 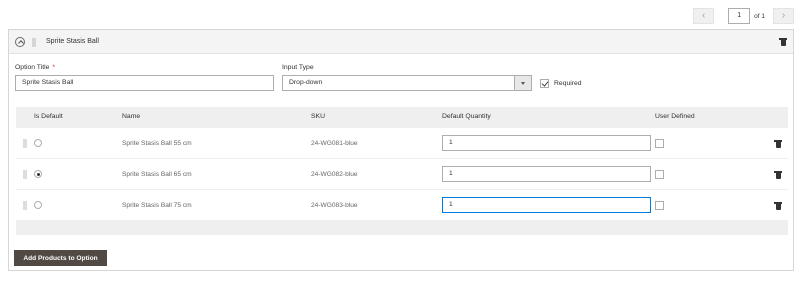 What do you see at coordinates (334, 205) in the screenshot?
I see `product-sku: 24-WG083-blue` at bounding box center [334, 205].